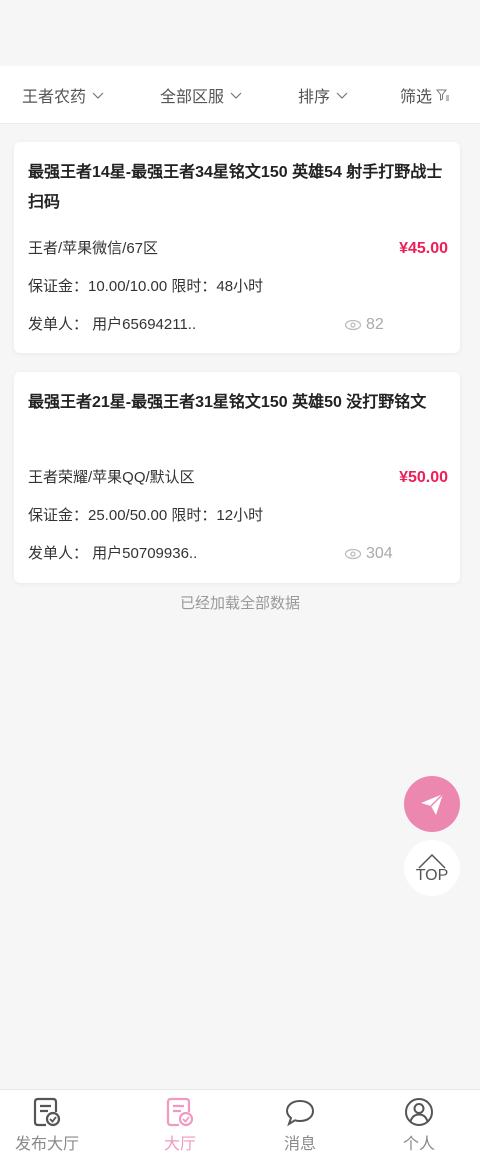  Describe the element at coordinates (240, 1126) in the screenshot. I see `bottom-tab-bar: 发布大厅 大厅 消息 个人` at that location.